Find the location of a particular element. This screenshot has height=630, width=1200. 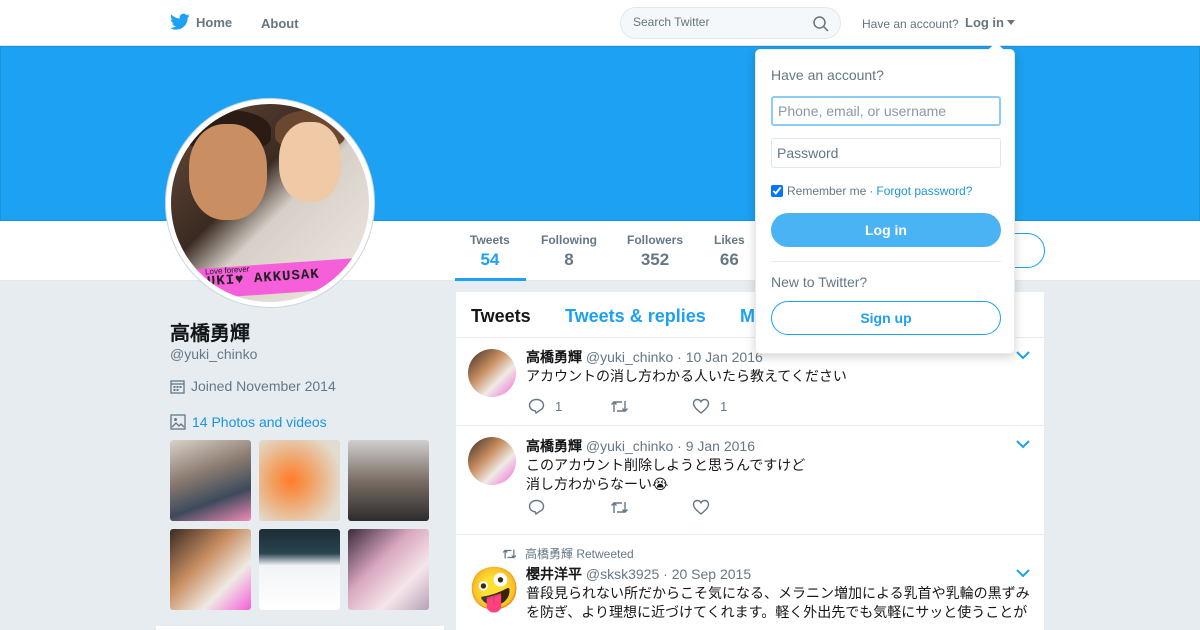

caret-down-icon is located at coordinates (1011, 22).